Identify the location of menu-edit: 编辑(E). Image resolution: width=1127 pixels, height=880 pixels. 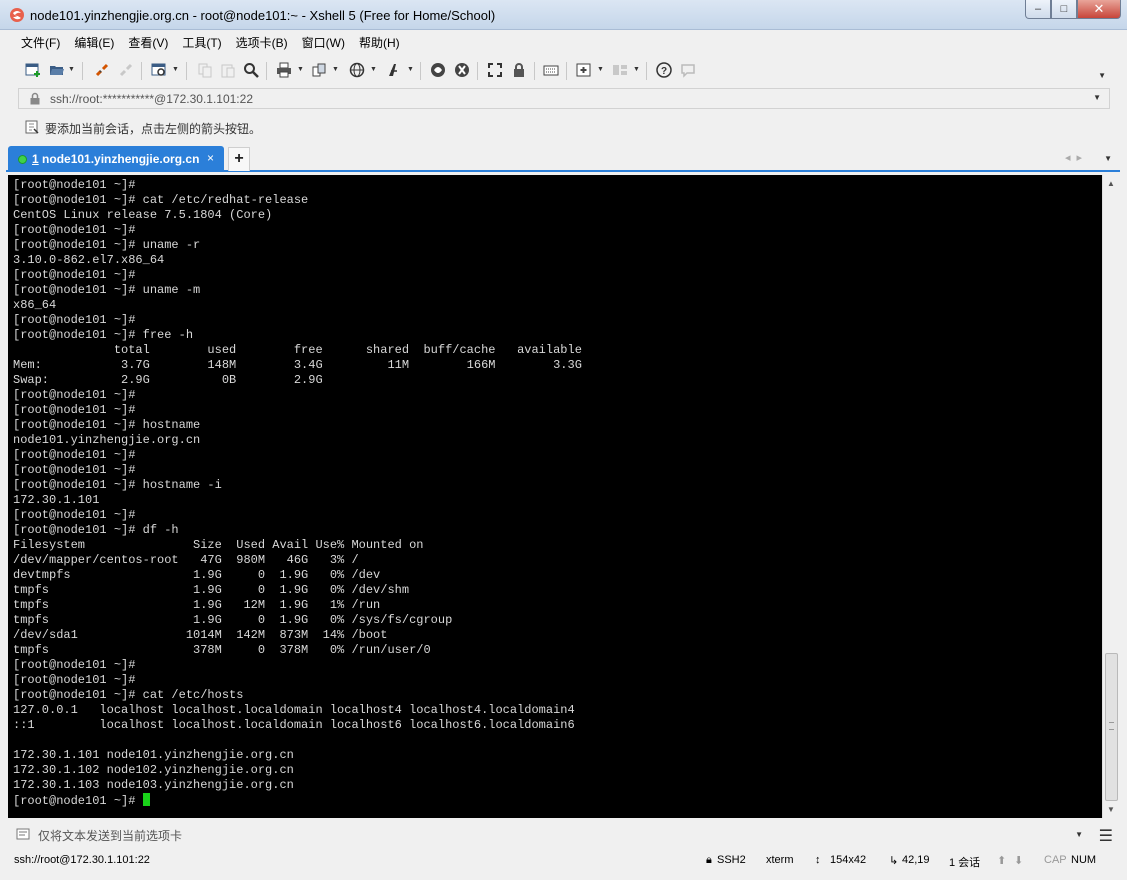
(94, 42).